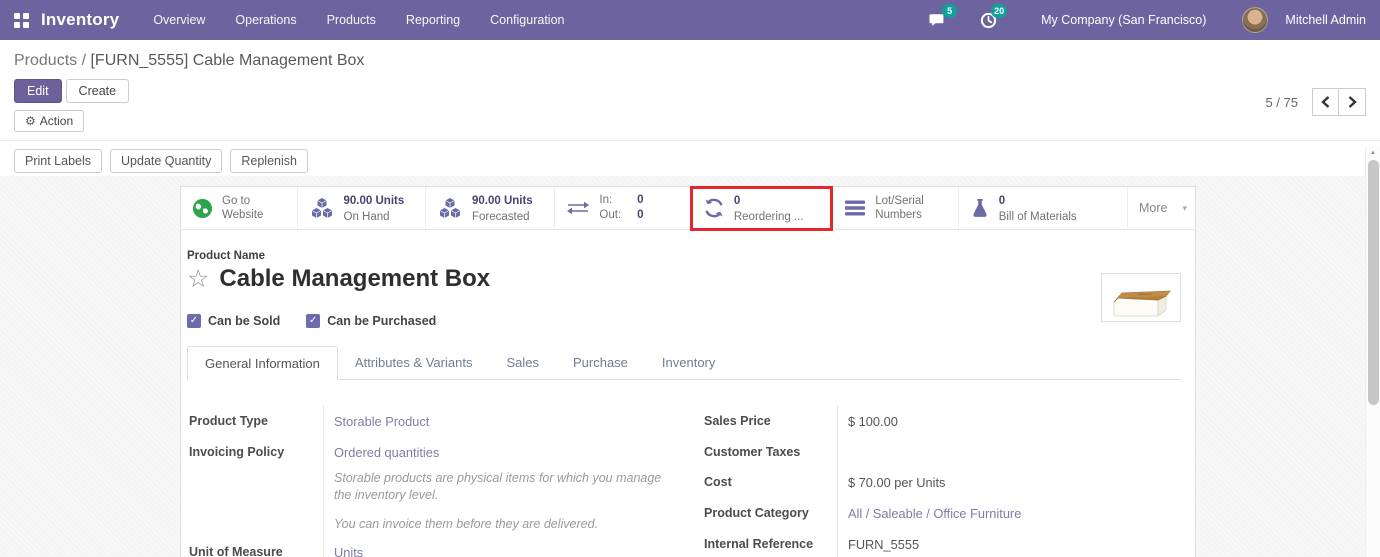 Image resolution: width=1380 pixels, height=557 pixels. Describe the element at coordinates (351, 20) in the screenshot. I see `menu-products: Products` at that location.